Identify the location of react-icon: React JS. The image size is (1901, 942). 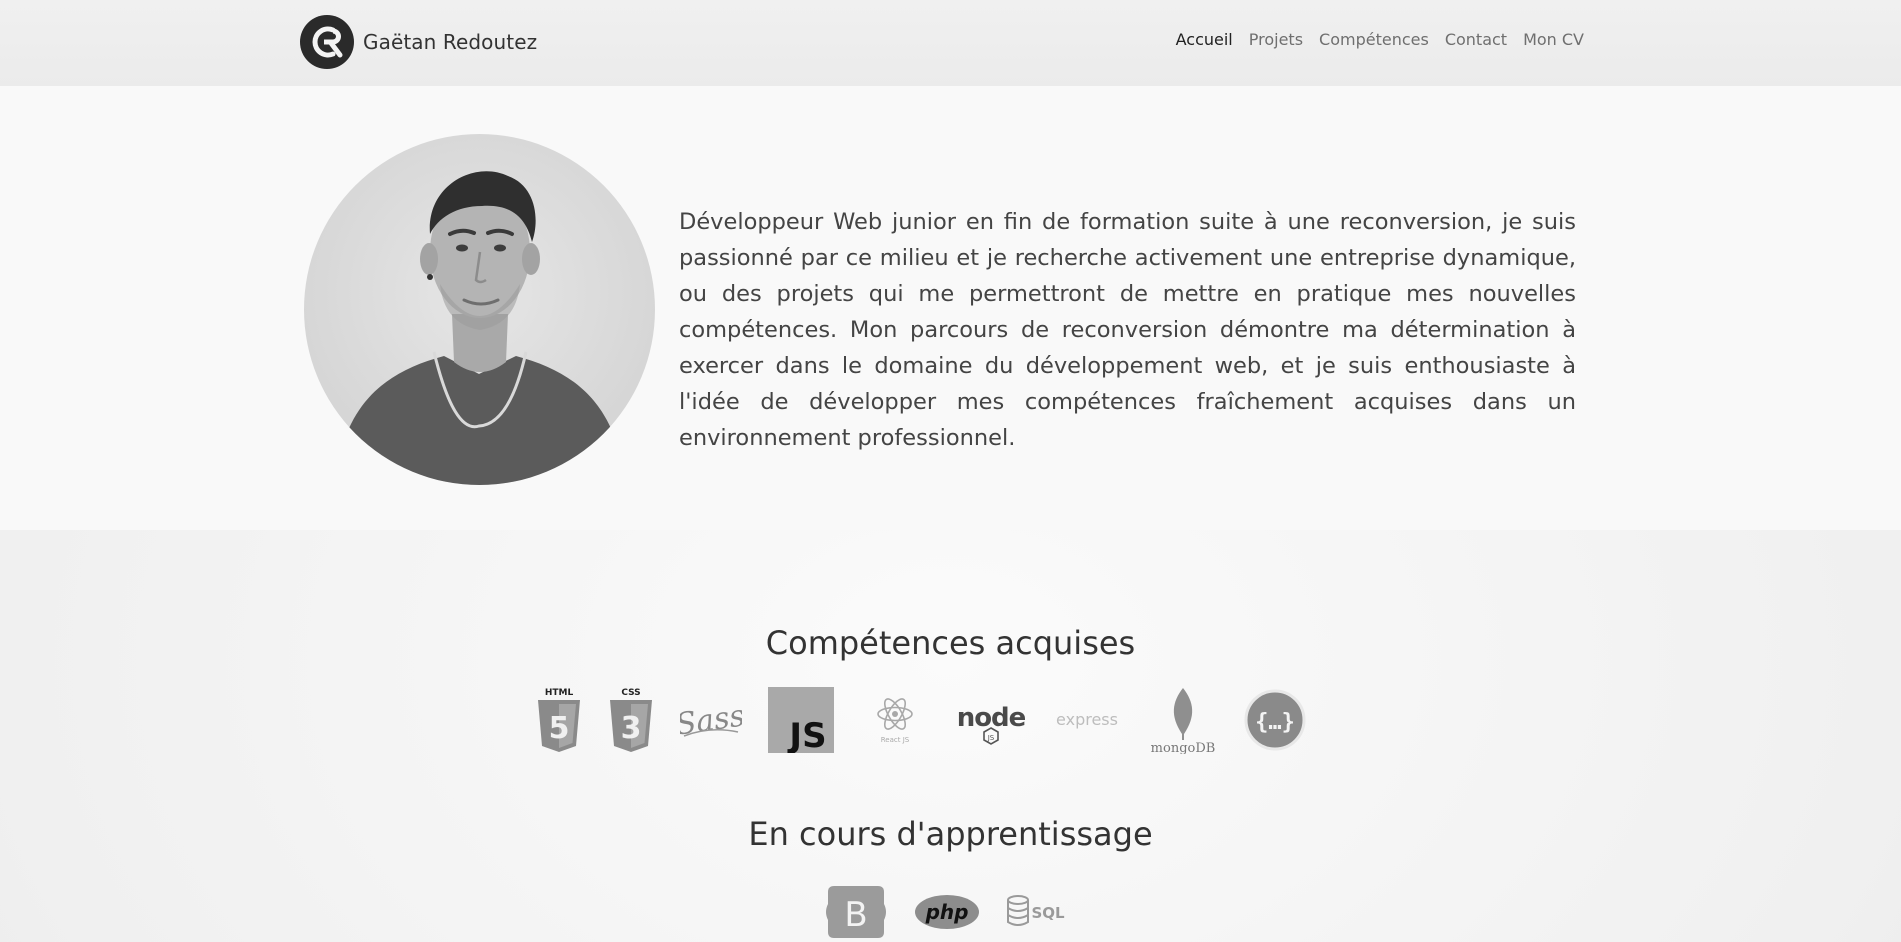
(895, 720).